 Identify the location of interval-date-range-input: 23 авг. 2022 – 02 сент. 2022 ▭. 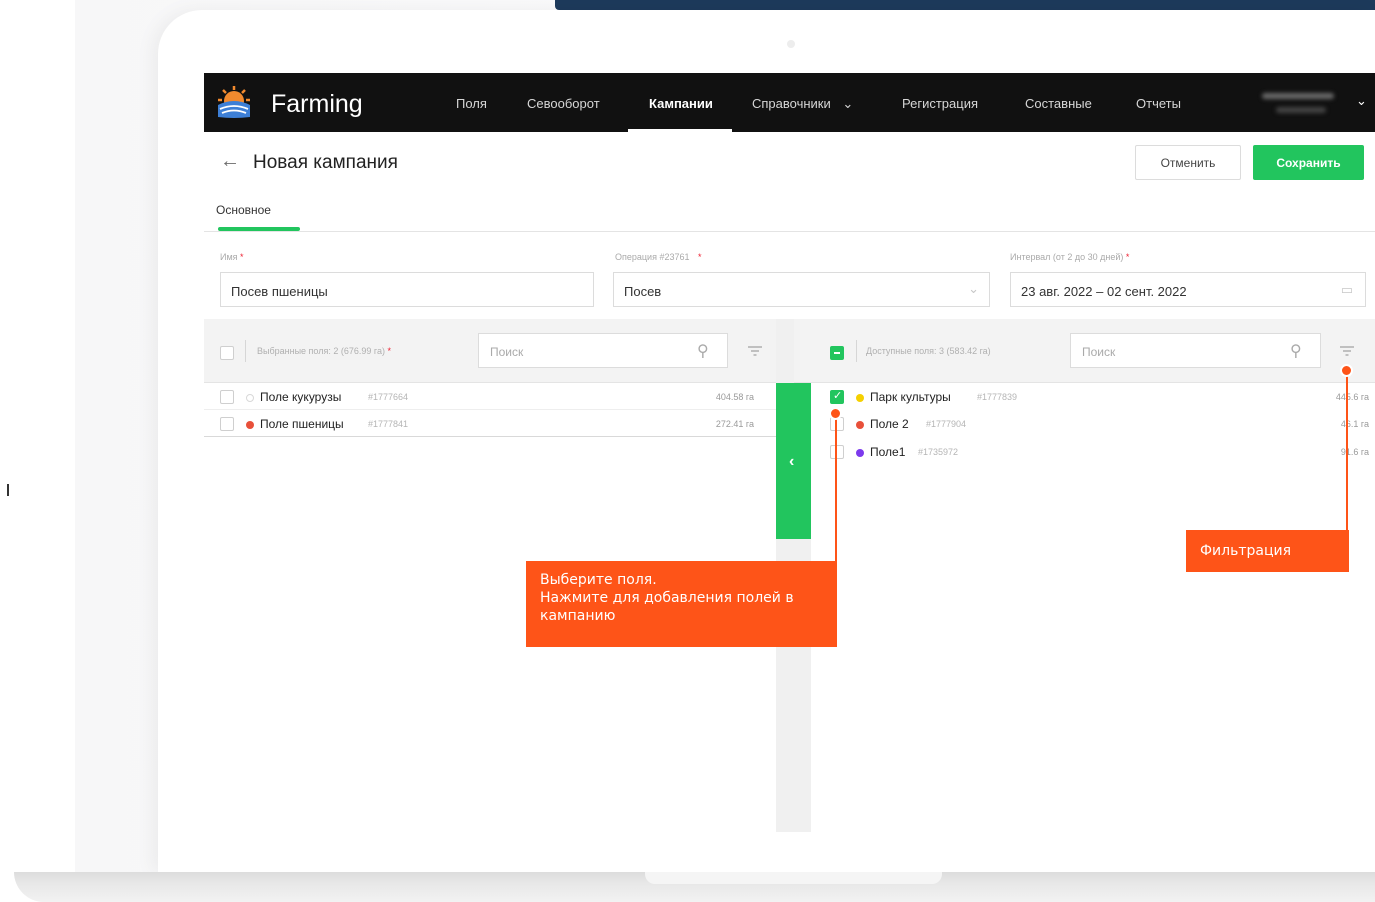
(1188, 289).